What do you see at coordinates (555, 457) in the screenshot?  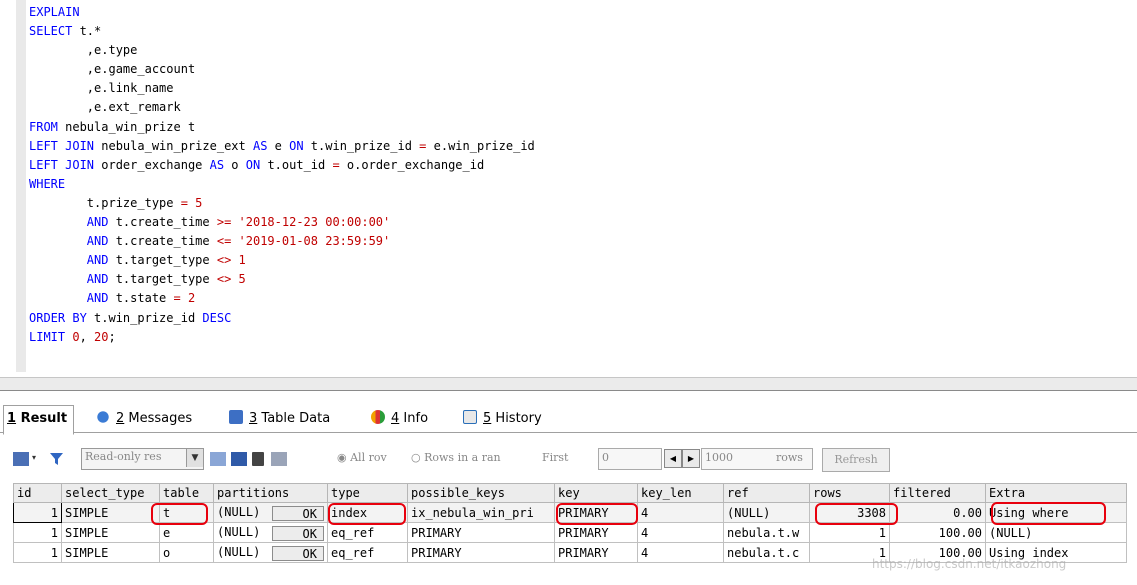 I see `first-label: First` at bounding box center [555, 457].